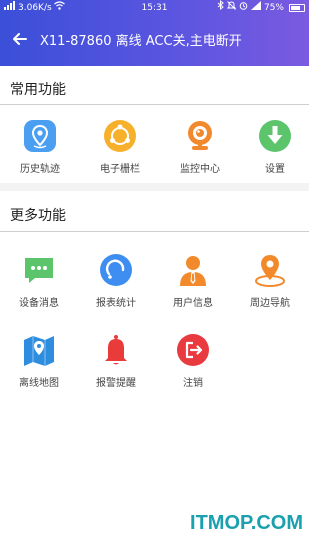 The image size is (320, 550). I want to click on battery-icon, so click(297, 8).